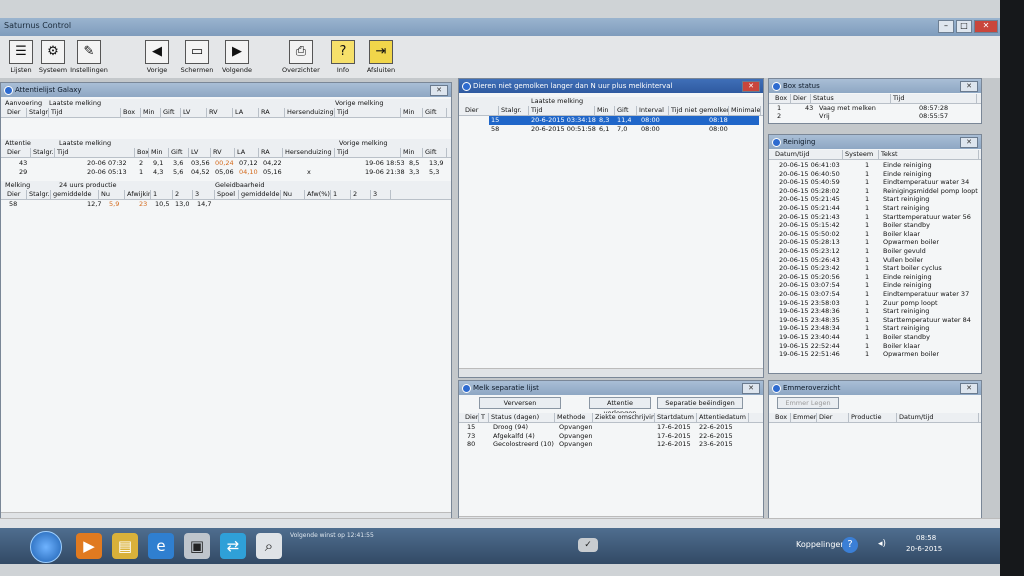 The image size is (1024, 576). What do you see at coordinates (964, 26) in the screenshot?
I see `maximize-button: □` at bounding box center [964, 26].